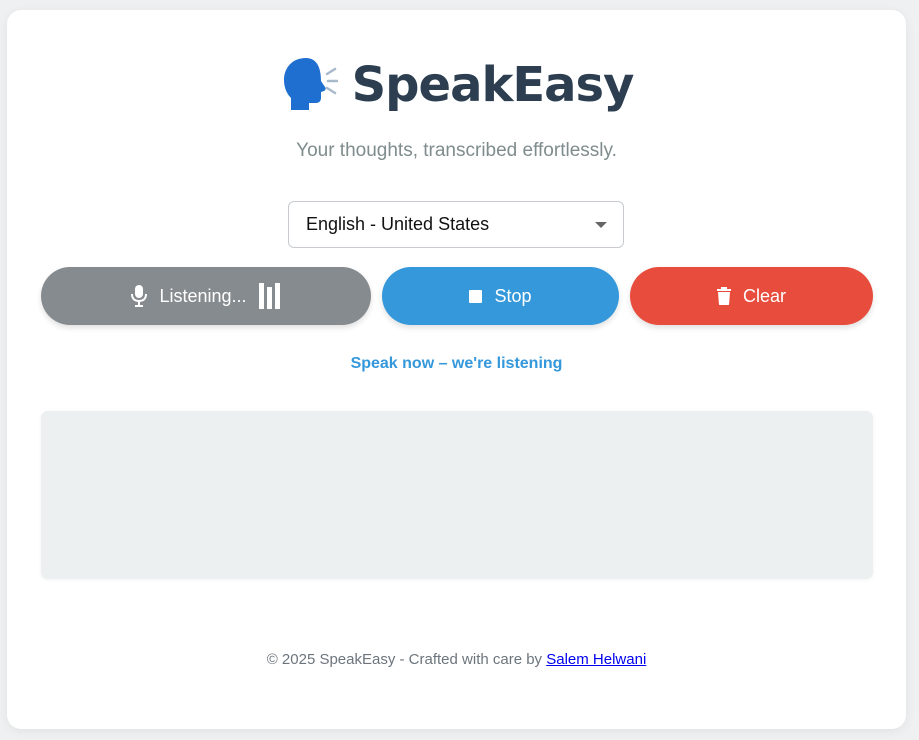  What do you see at coordinates (476, 296) in the screenshot?
I see `stop-square-icon` at bounding box center [476, 296].